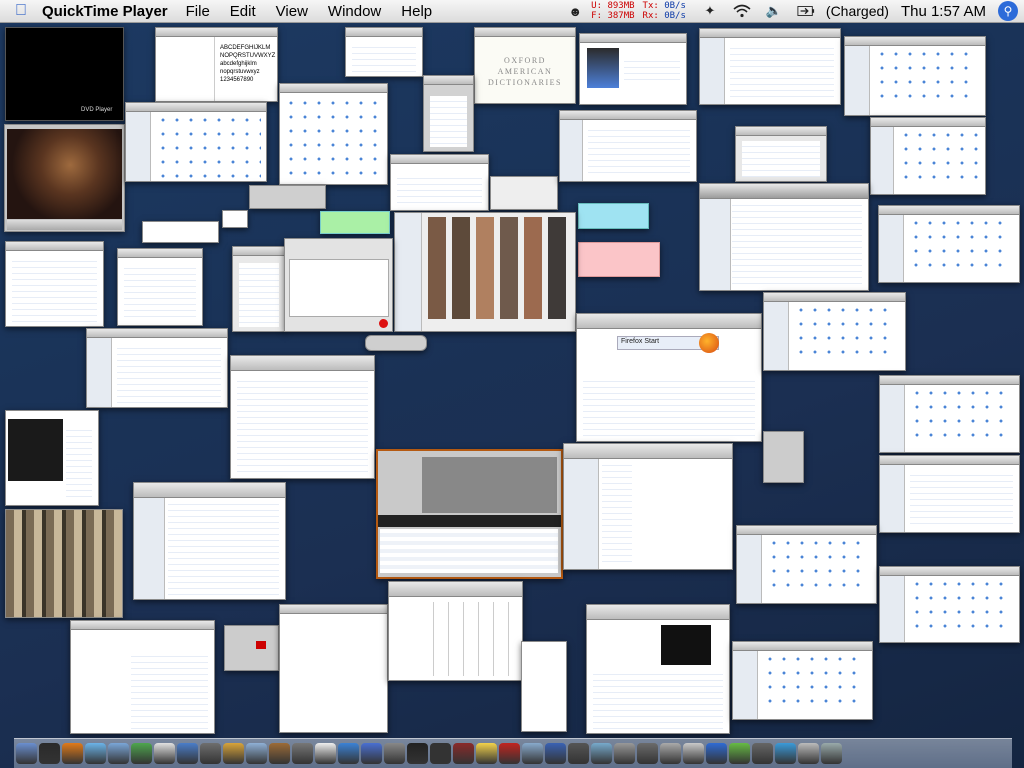 The image size is (1024, 768). I want to click on firefox-icon, so click(72, 753).